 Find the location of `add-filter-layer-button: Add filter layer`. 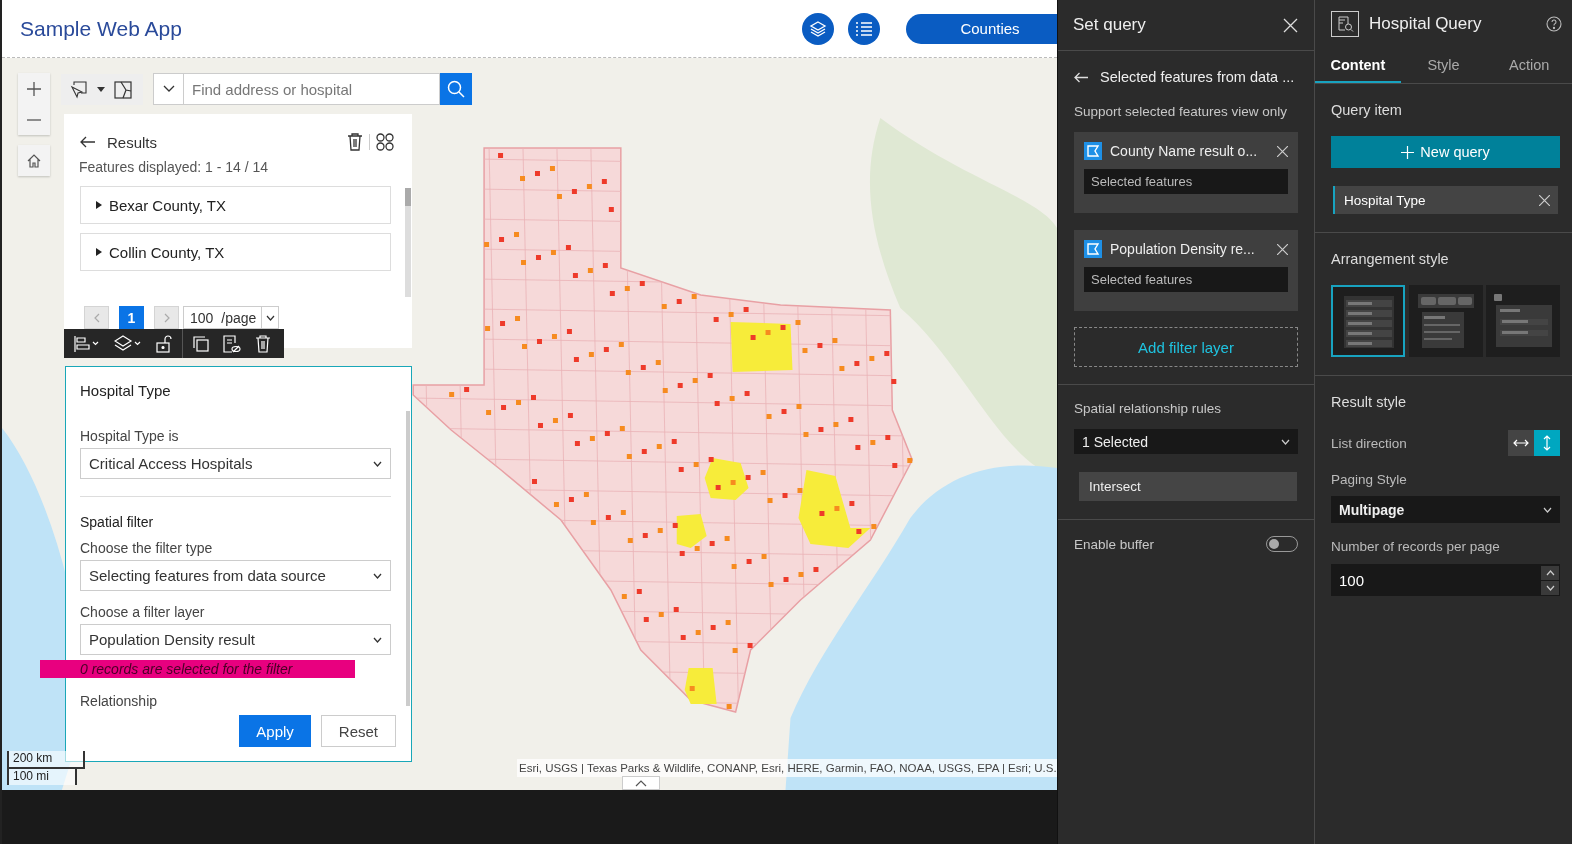

add-filter-layer-button: Add filter layer is located at coordinates (1186, 347).